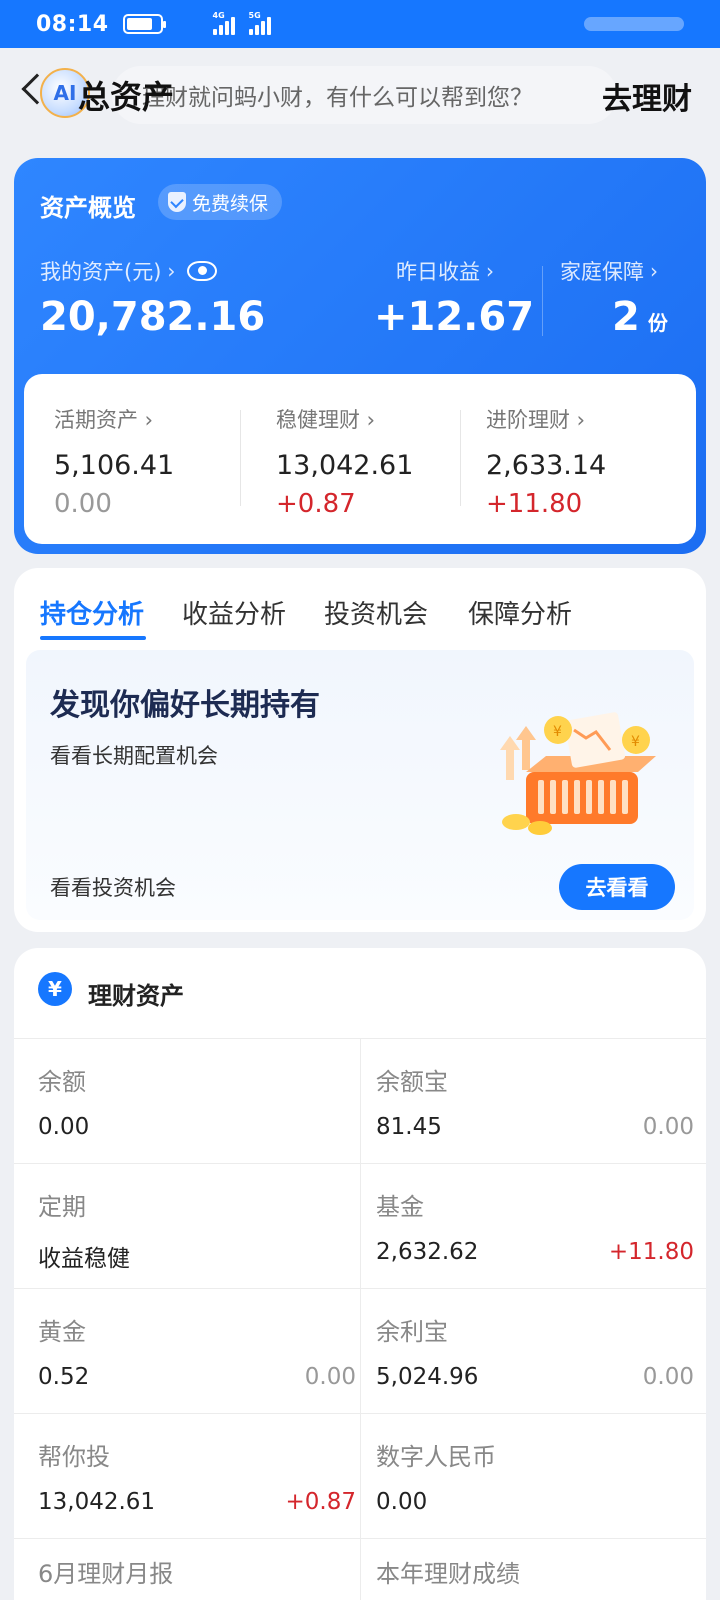 The height and width of the screenshot is (1600, 720). Describe the element at coordinates (153, 317) in the screenshot. I see `my-assets-value: 20,782.16` at that location.